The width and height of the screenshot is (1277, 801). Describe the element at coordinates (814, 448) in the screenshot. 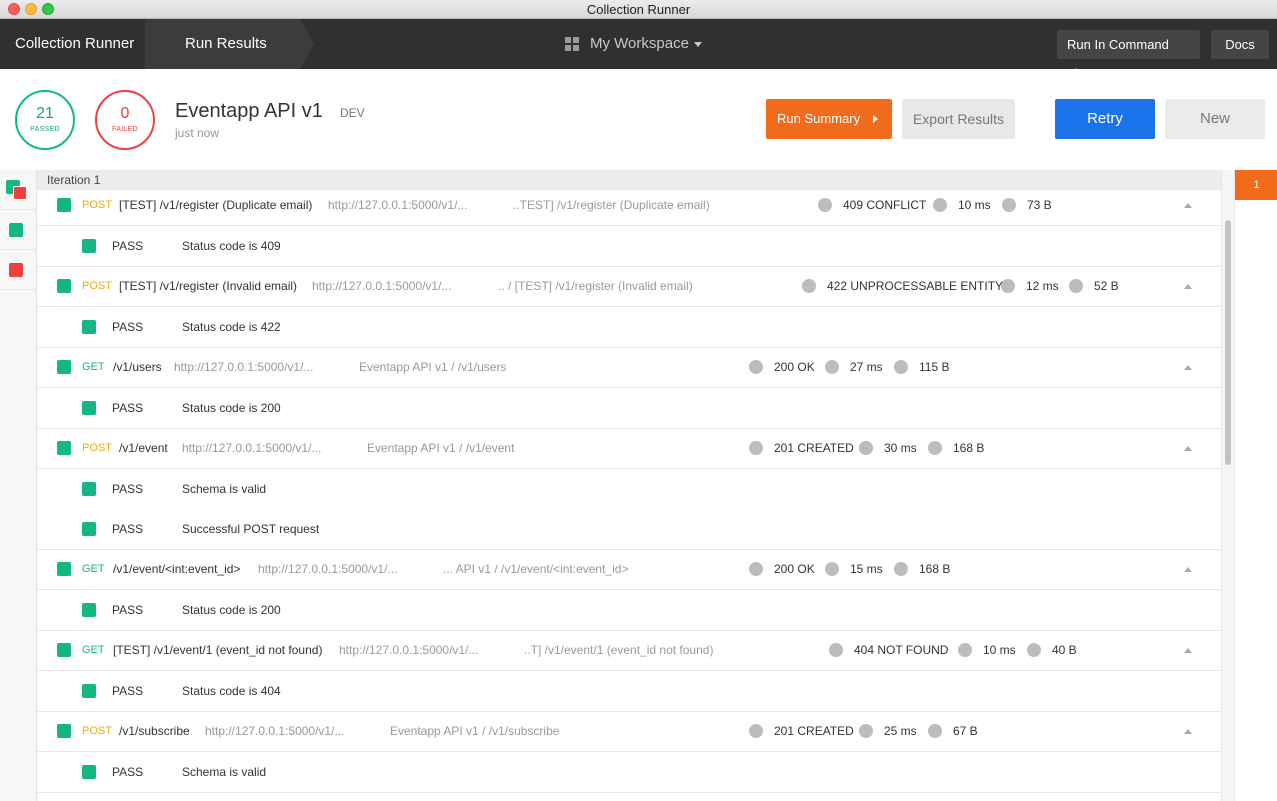

I see `response-status: 201 CREATED` at that location.